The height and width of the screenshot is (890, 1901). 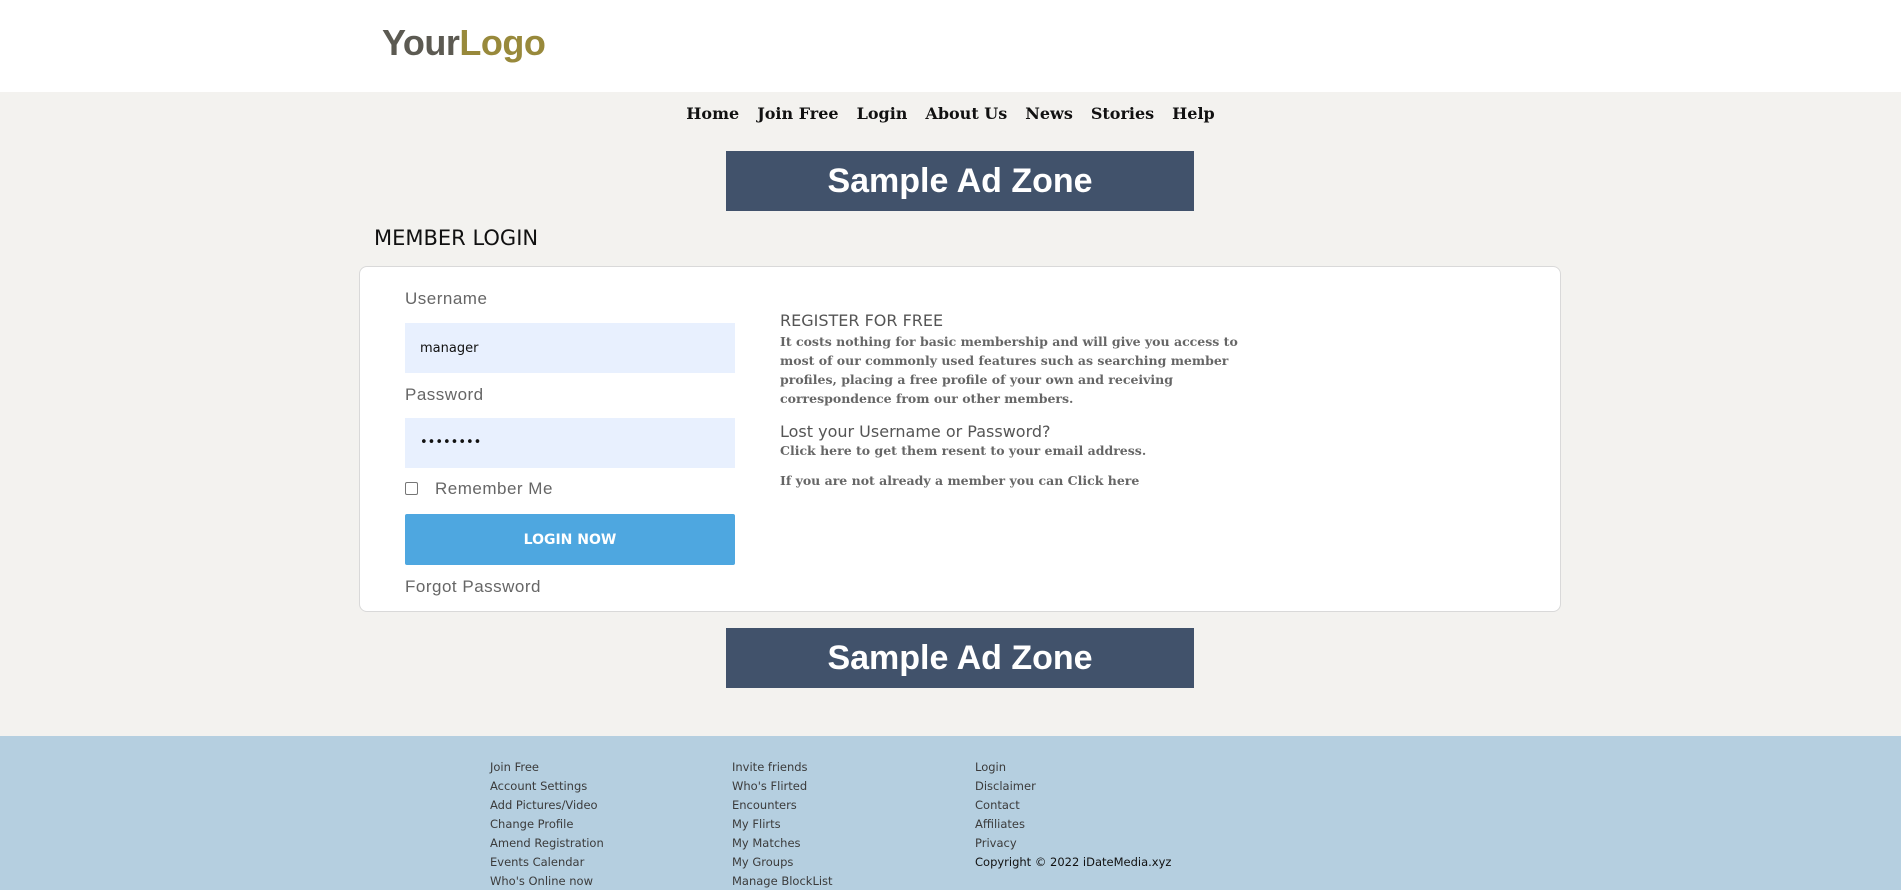 What do you see at coordinates (1073, 843) in the screenshot?
I see `footer-link-privacy: Privacy` at bounding box center [1073, 843].